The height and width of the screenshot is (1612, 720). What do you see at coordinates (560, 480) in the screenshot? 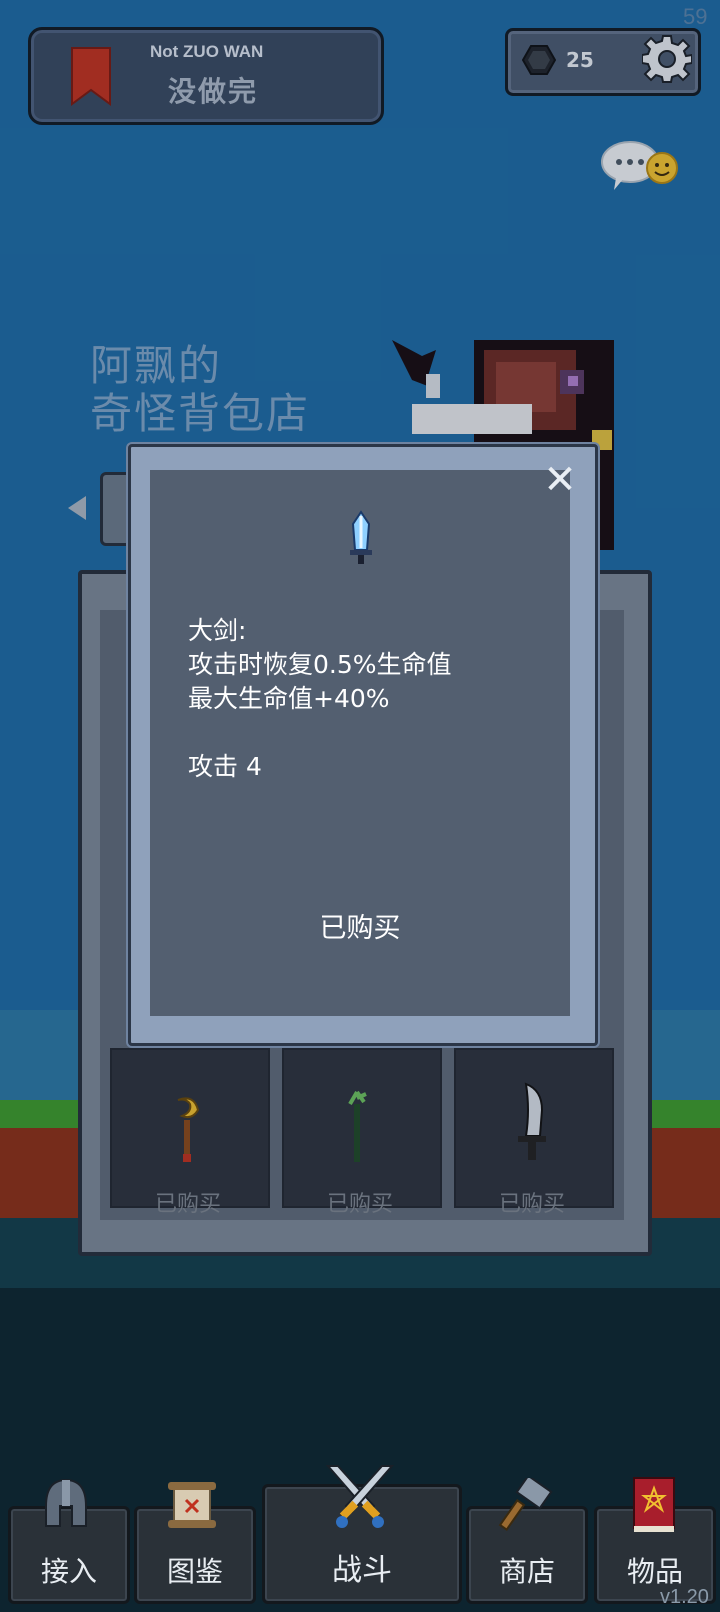
I see `close-icon: ✕` at bounding box center [560, 480].